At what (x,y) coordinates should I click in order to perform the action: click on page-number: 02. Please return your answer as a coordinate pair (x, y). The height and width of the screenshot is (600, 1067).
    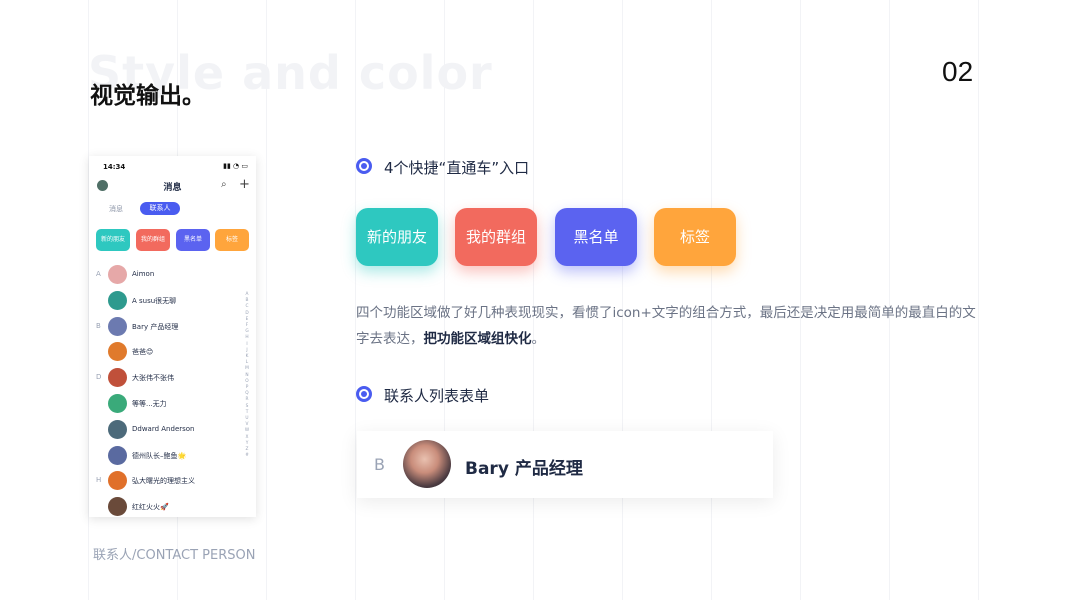
    Looking at the image, I should click on (958, 71).